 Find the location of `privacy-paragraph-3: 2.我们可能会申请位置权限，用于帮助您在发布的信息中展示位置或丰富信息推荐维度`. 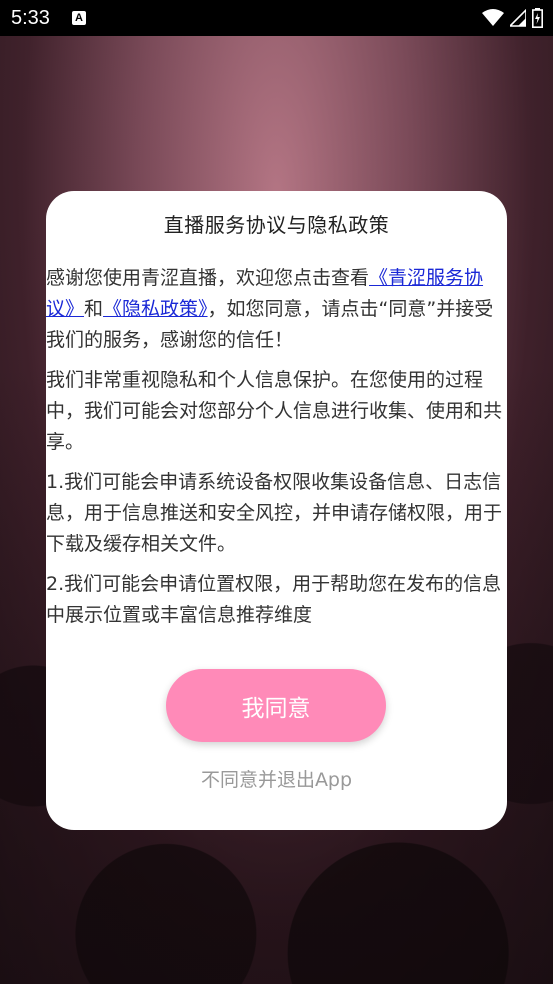

privacy-paragraph-3: 2.我们可能会申请位置权限，用于帮助您在发布的信息中展示位置或丰富信息推荐维度 is located at coordinates (274, 599).